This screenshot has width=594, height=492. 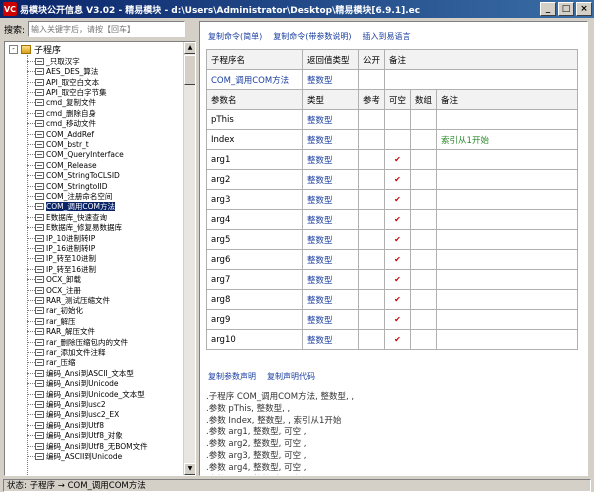 What do you see at coordinates (62, 72) in the screenshot?
I see `tree-item: AES_DES_算法` at bounding box center [62, 72].